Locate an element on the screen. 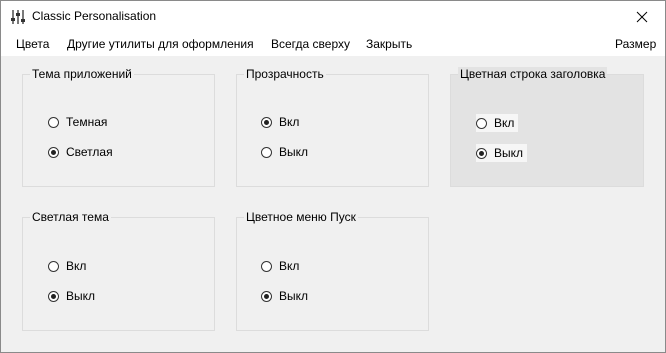 The height and width of the screenshot is (353, 666). group-light-theme: Светлая тема Вкл Выкл is located at coordinates (118, 270).